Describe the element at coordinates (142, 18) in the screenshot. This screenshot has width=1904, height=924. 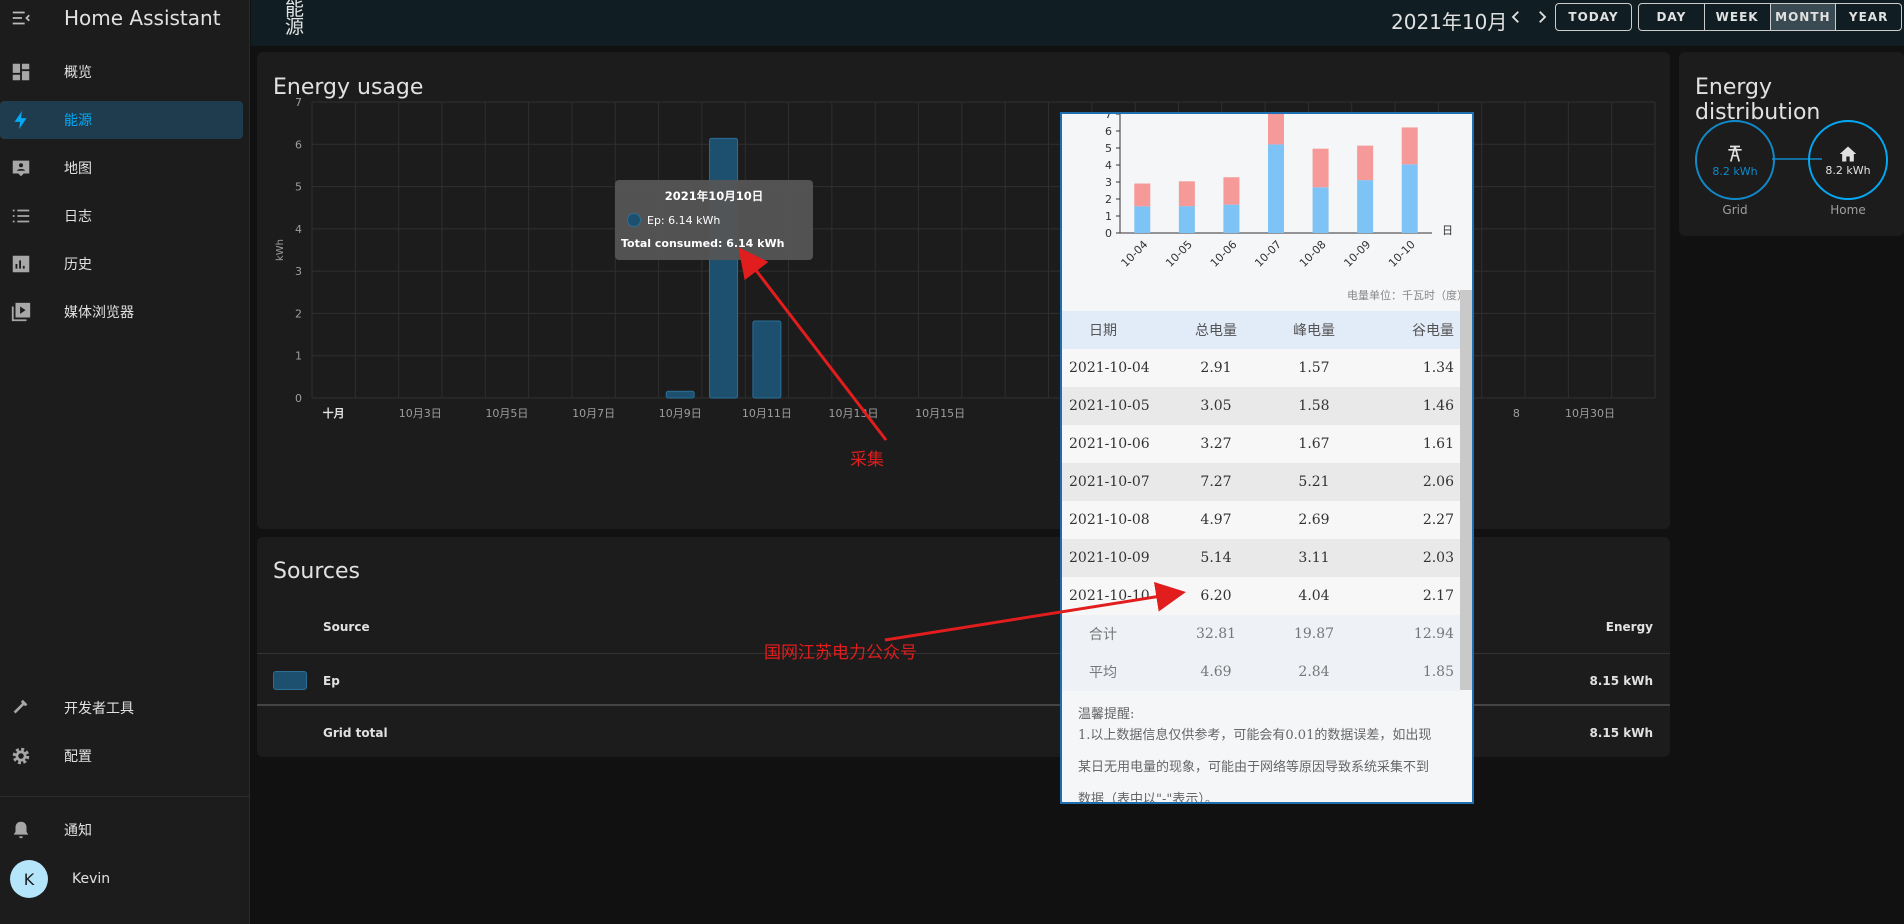
I see `app-title: Home Assistant` at that location.